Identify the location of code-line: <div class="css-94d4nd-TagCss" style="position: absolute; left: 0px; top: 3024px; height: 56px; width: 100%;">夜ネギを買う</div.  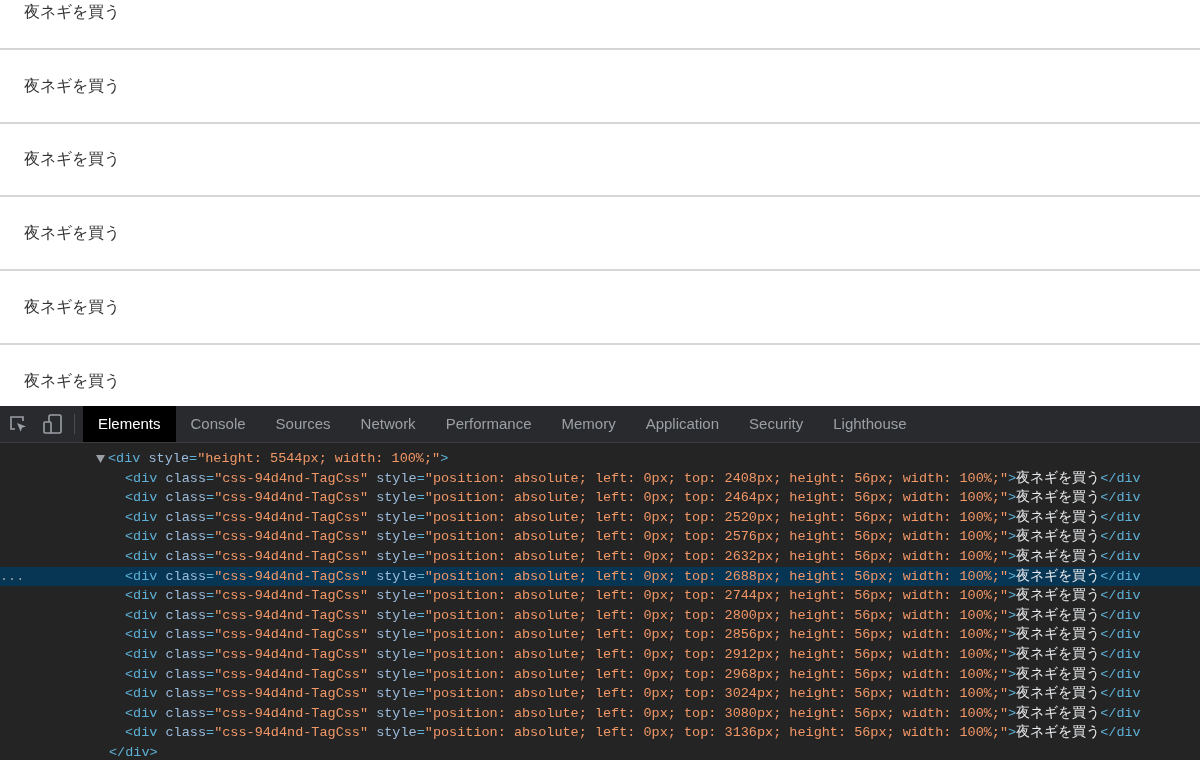
(633, 694).